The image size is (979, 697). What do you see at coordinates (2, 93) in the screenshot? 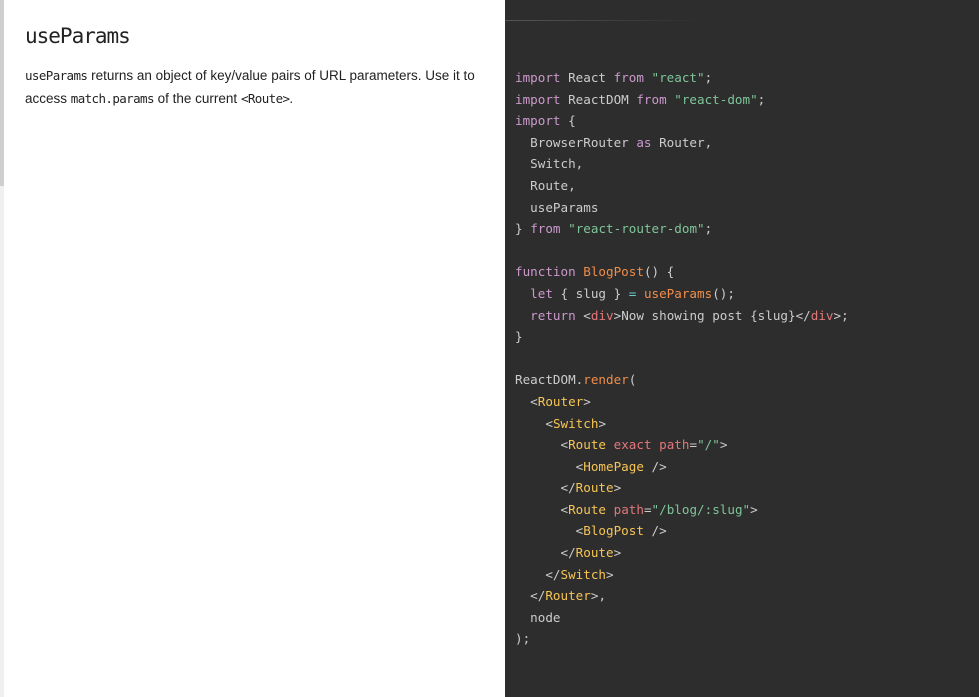
I see `left-scroll-thumb` at bounding box center [2, 93].